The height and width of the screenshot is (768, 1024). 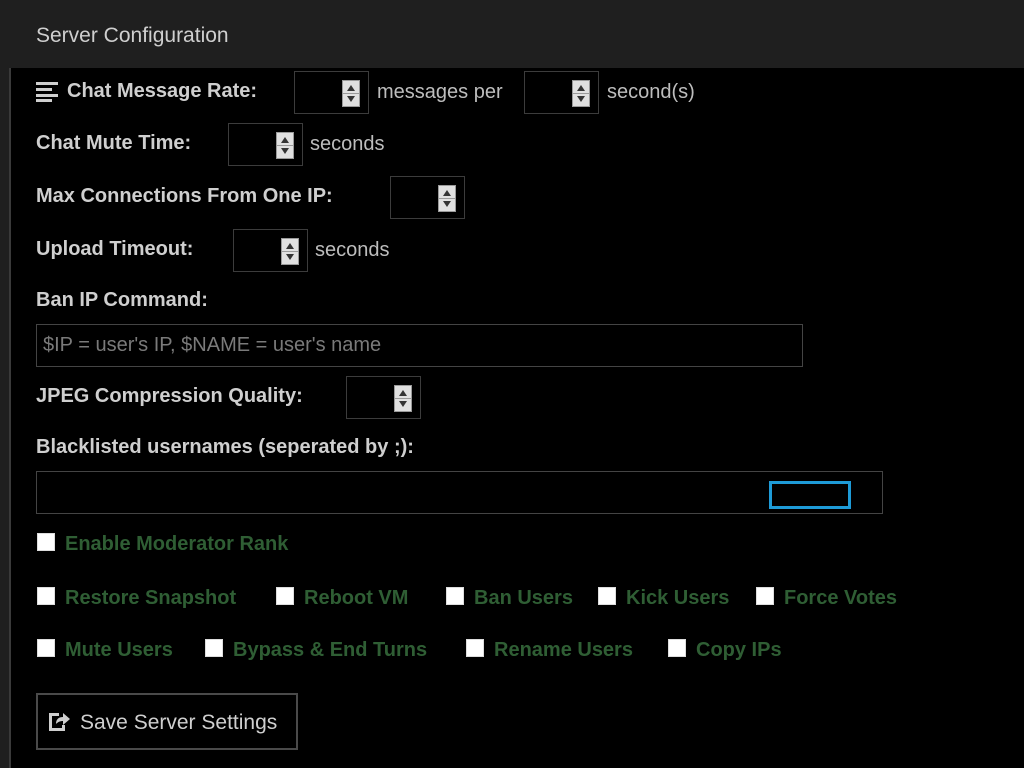 What do you see at coordinates (347, 144) in the screenshot?
I see `chat-mute-unit: seconds` at bounding box center [347, 144].